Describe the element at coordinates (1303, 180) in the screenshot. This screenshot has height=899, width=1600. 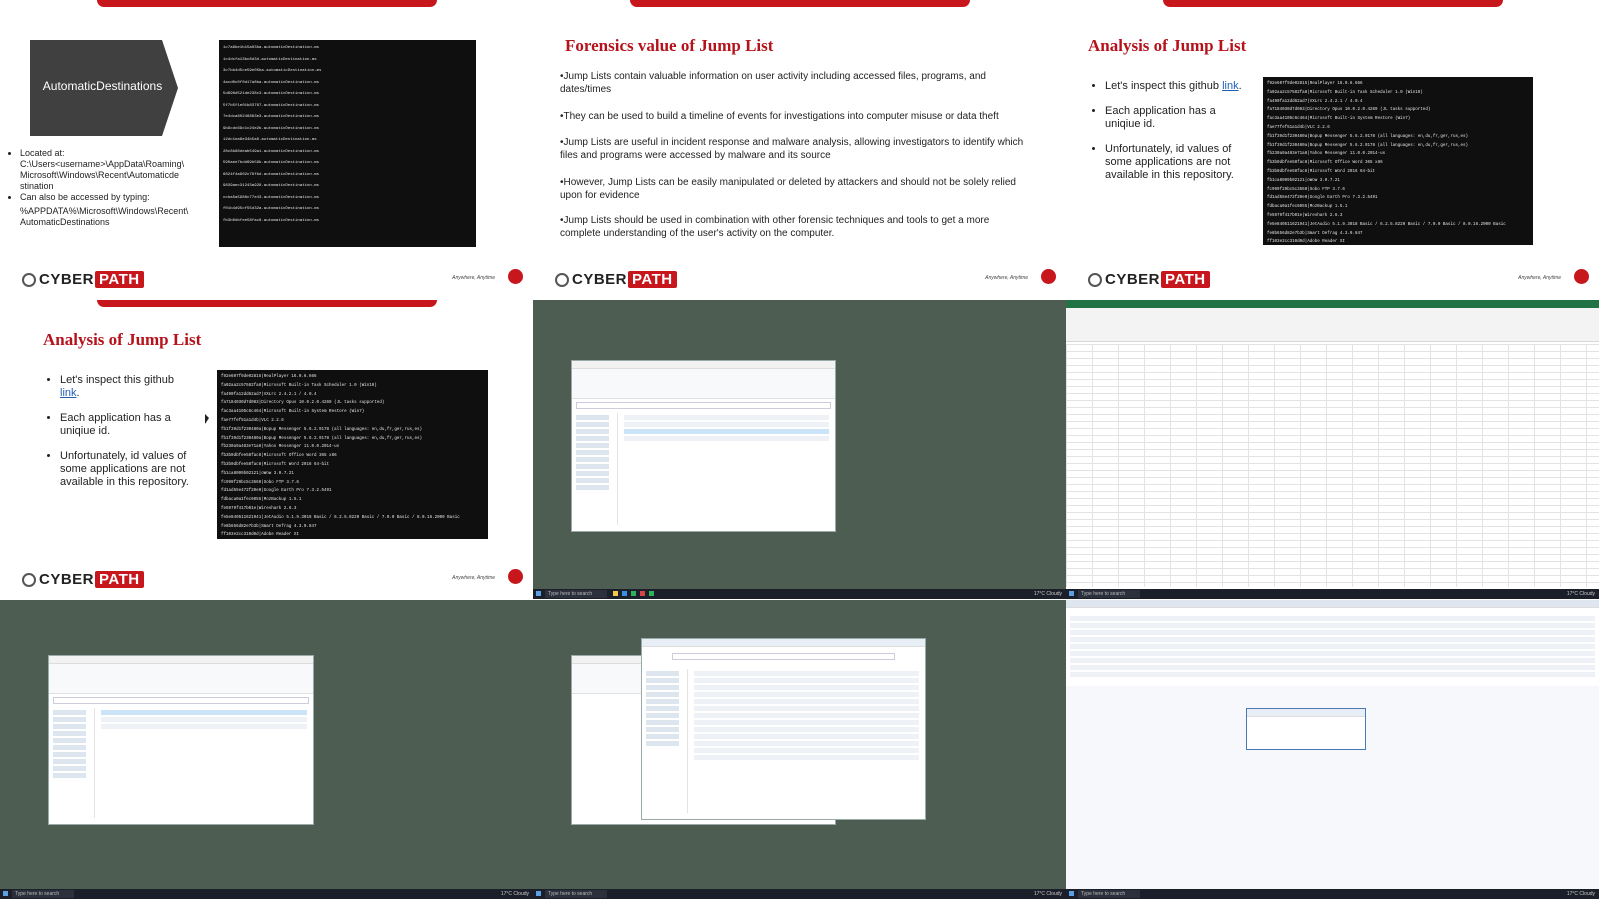
I see `terminal-line: fb1ca8099b02121|oWow 3.0.7.21` at that location.